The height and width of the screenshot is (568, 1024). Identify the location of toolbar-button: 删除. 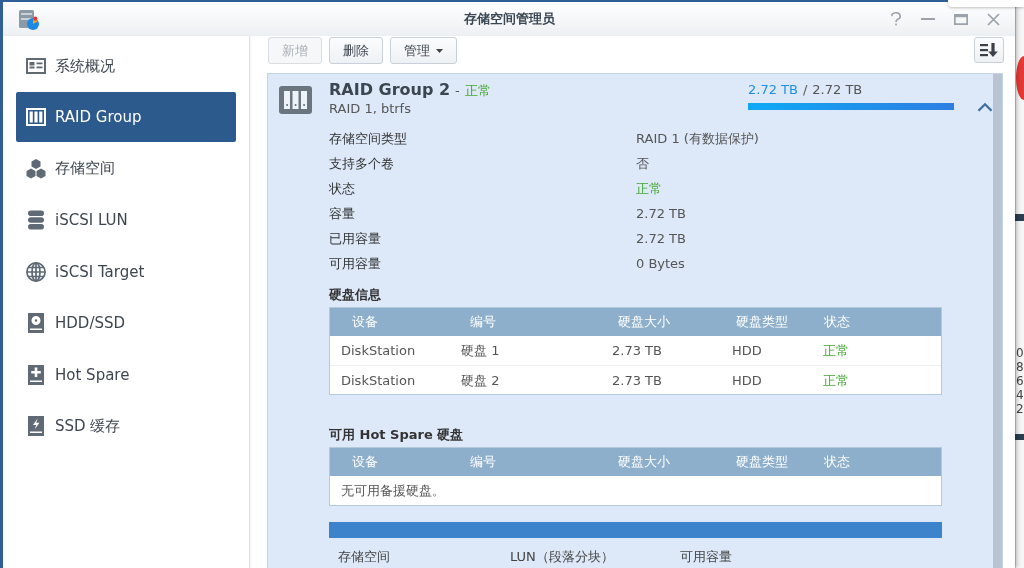
(356, 50).